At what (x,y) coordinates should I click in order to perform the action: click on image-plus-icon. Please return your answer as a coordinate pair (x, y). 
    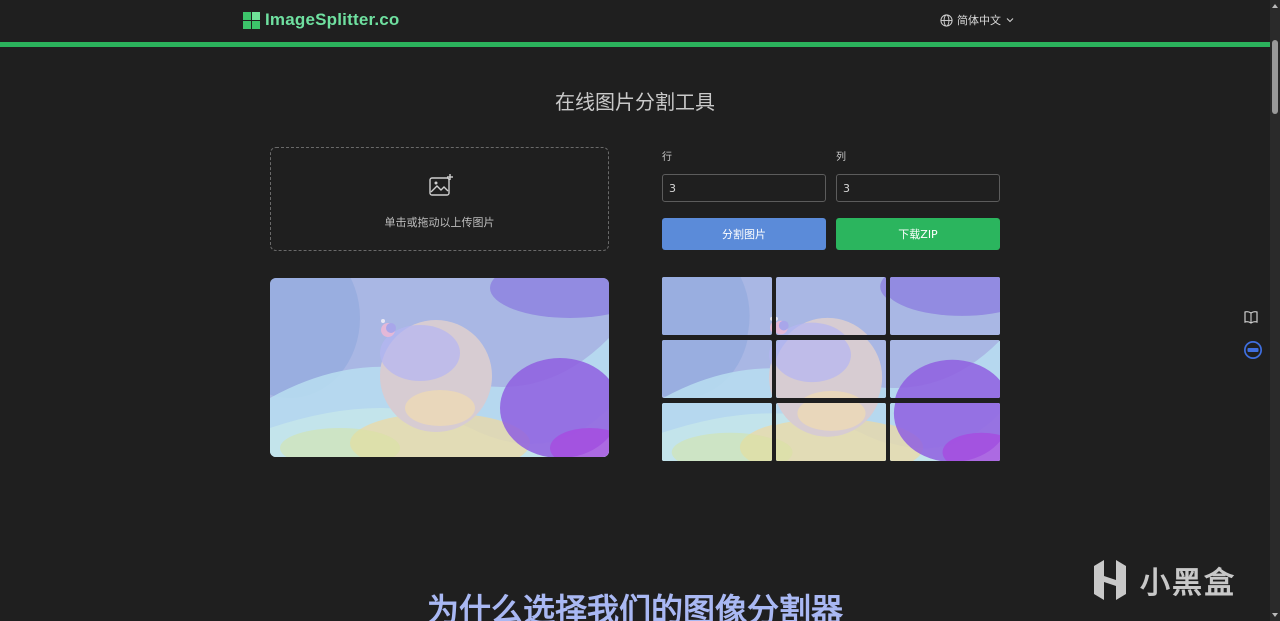
    Looking at the image, I should click on (441, 185).